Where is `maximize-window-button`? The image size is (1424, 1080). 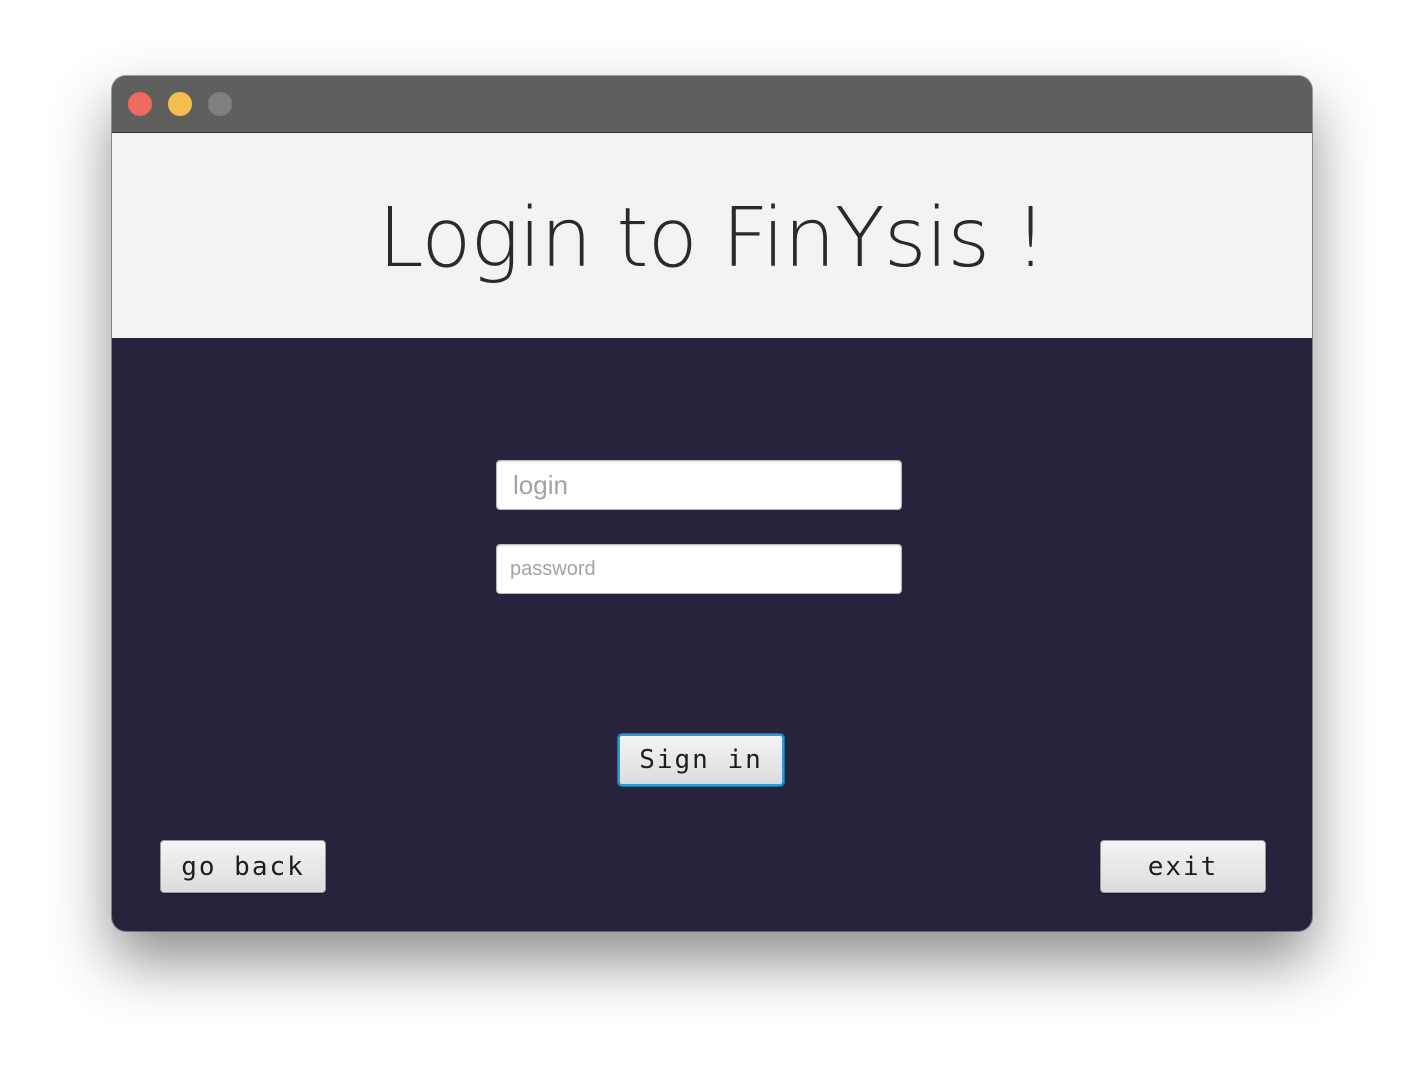 maximize-window-button is located at coordinates (220, 104).